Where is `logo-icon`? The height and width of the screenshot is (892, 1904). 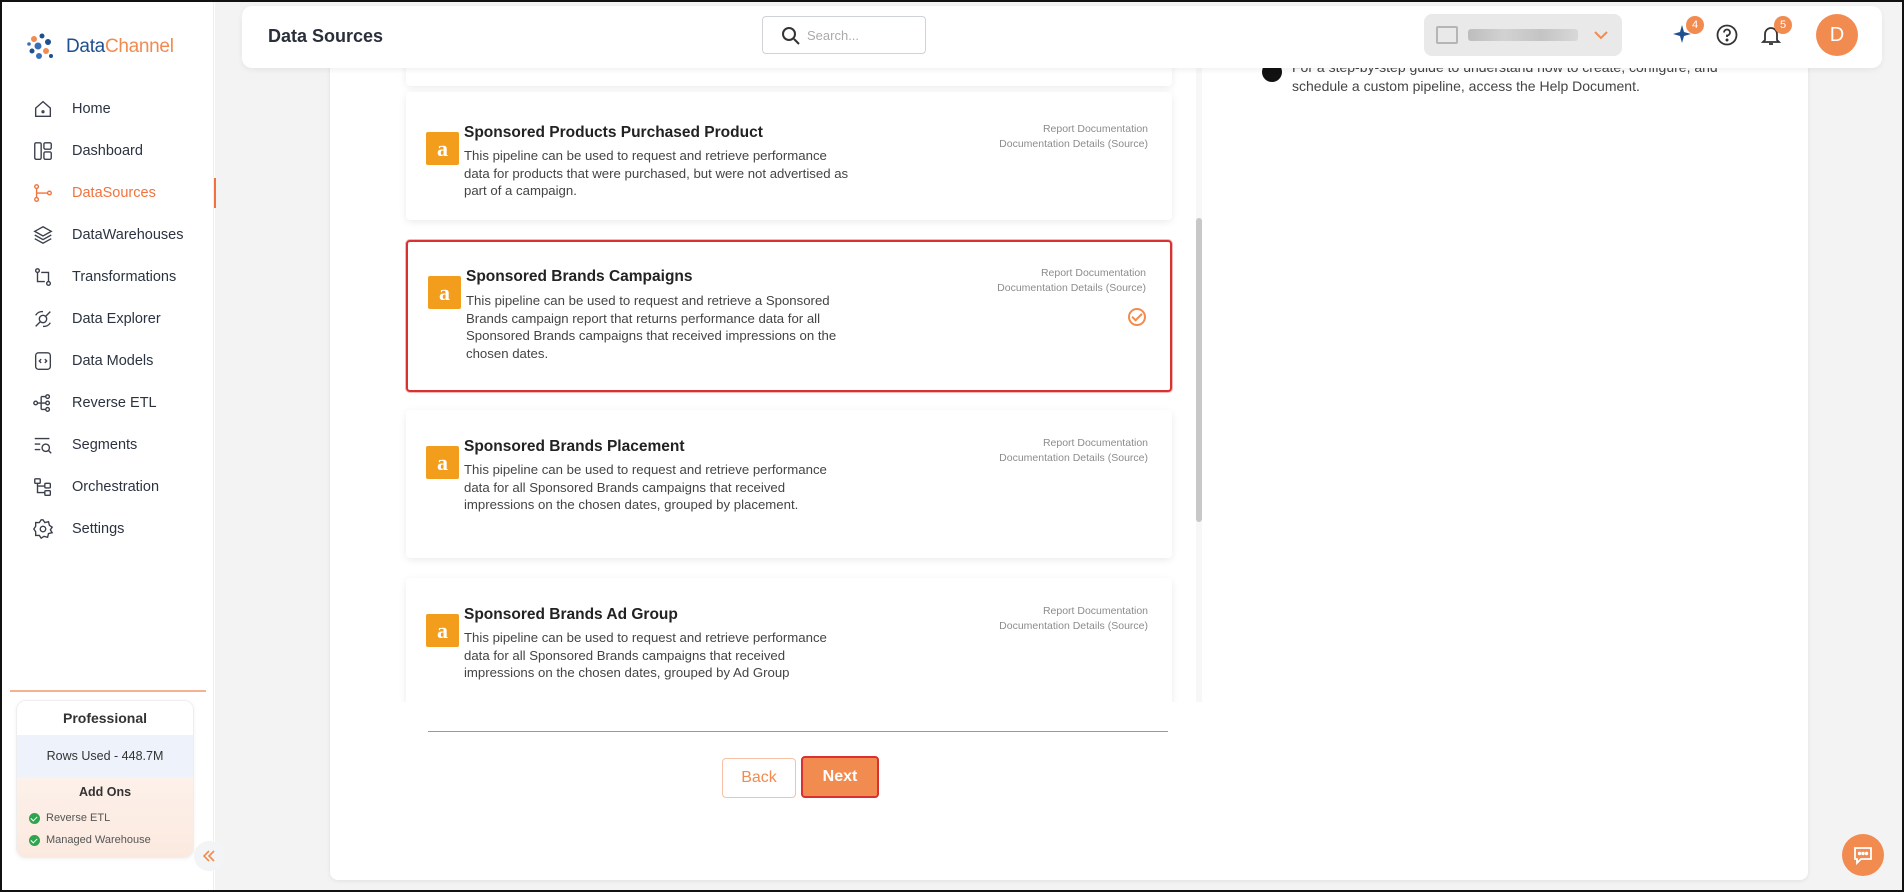 logo-icon is located at coordinates (41, 47).